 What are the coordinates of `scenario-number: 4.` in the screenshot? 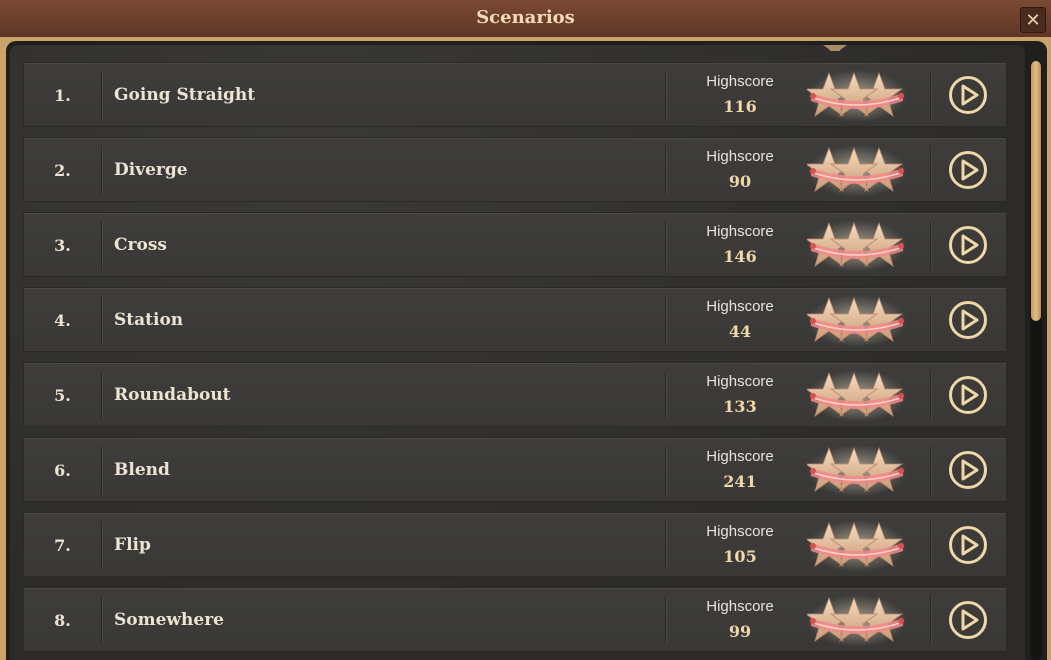 It's located at (63, 320).